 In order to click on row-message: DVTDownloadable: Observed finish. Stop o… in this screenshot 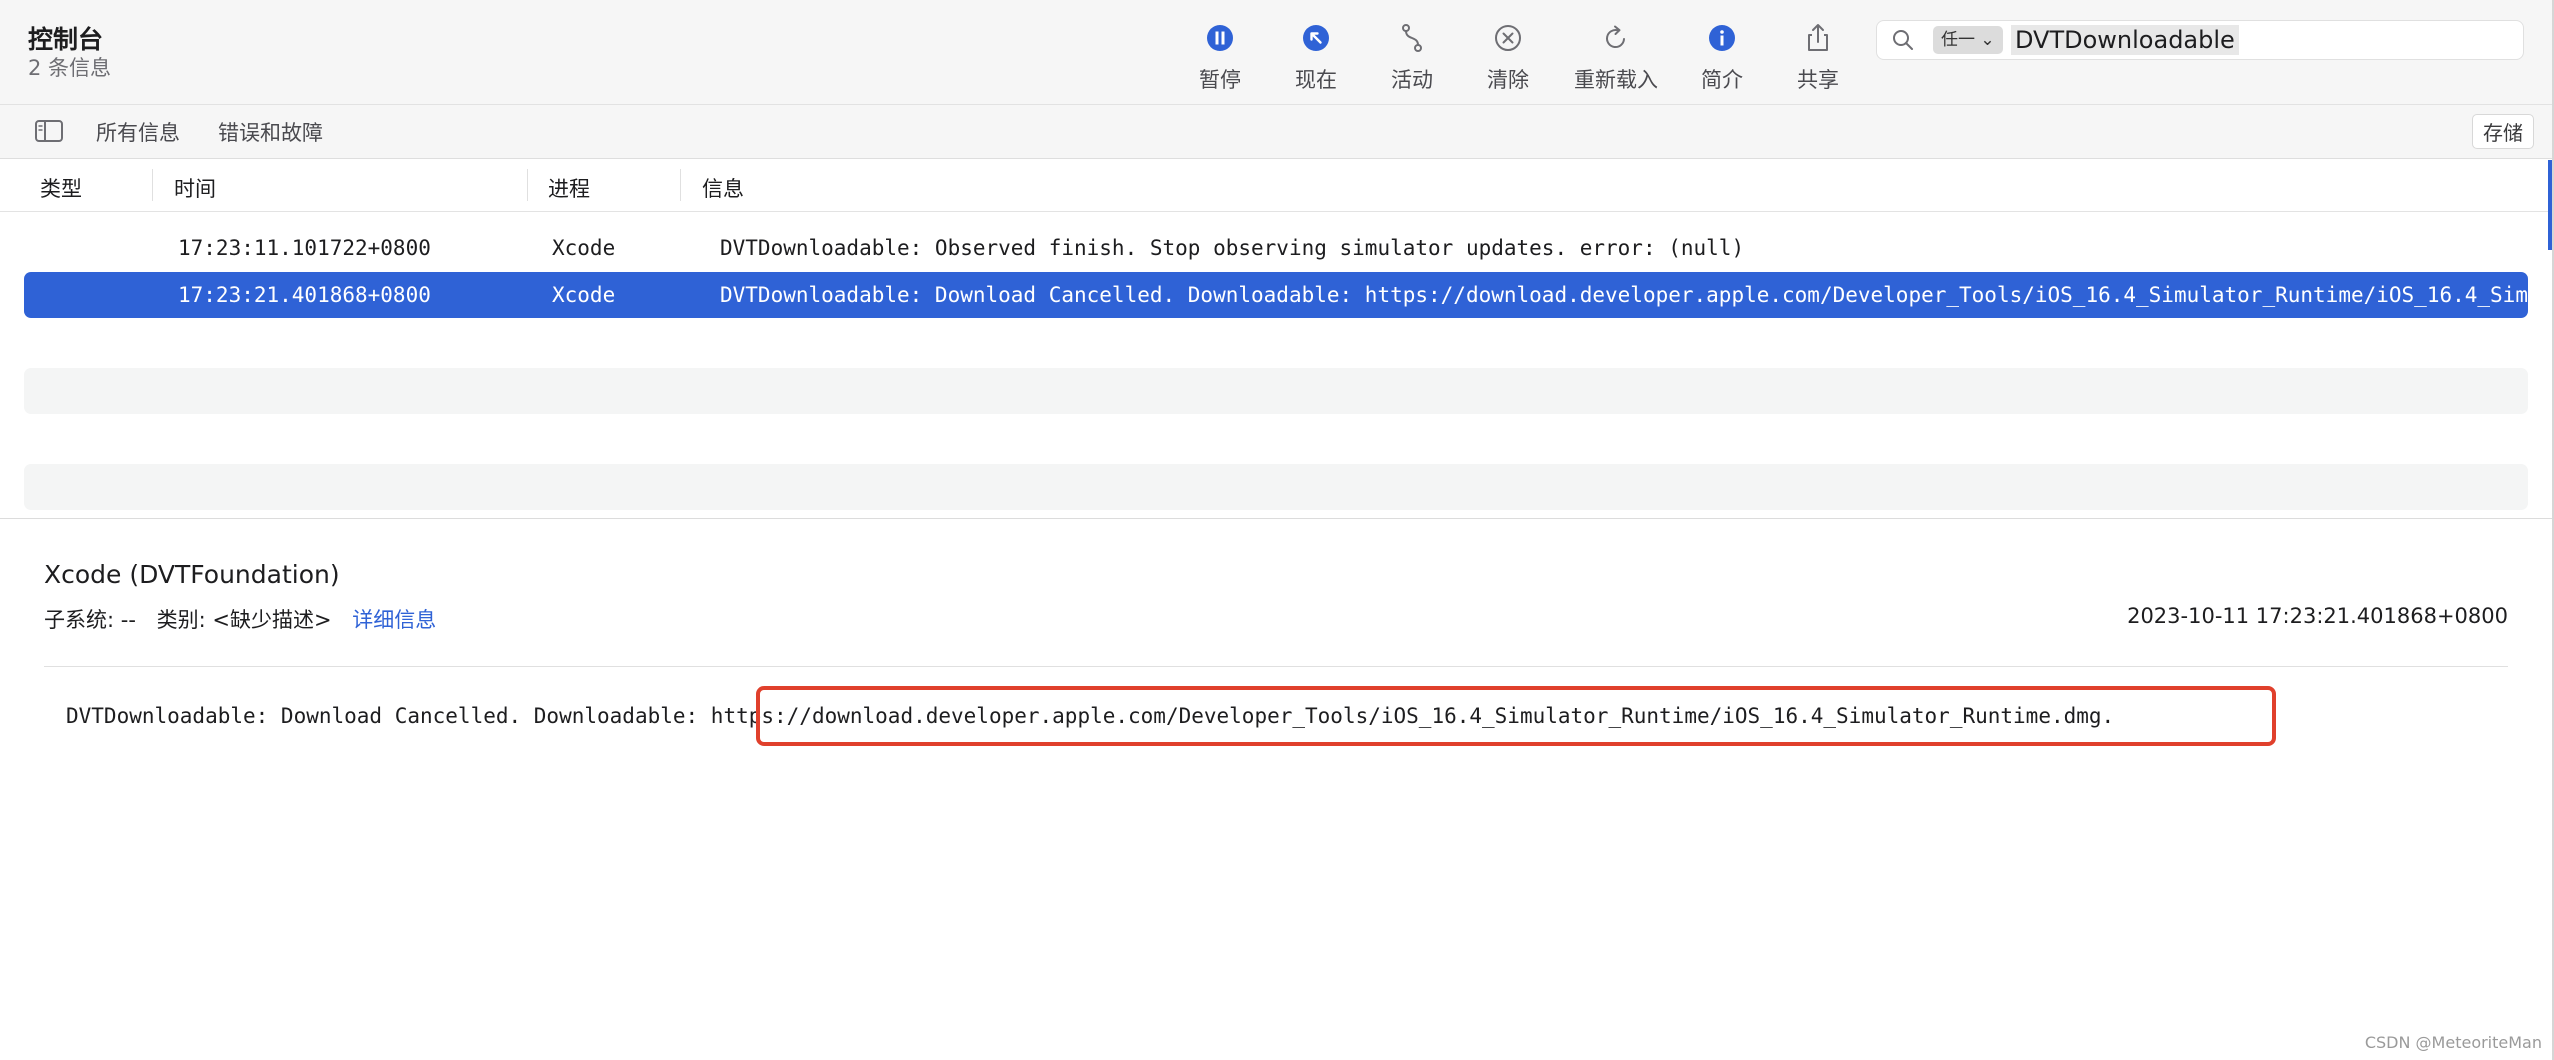, I will do `click(1232, 248)`.